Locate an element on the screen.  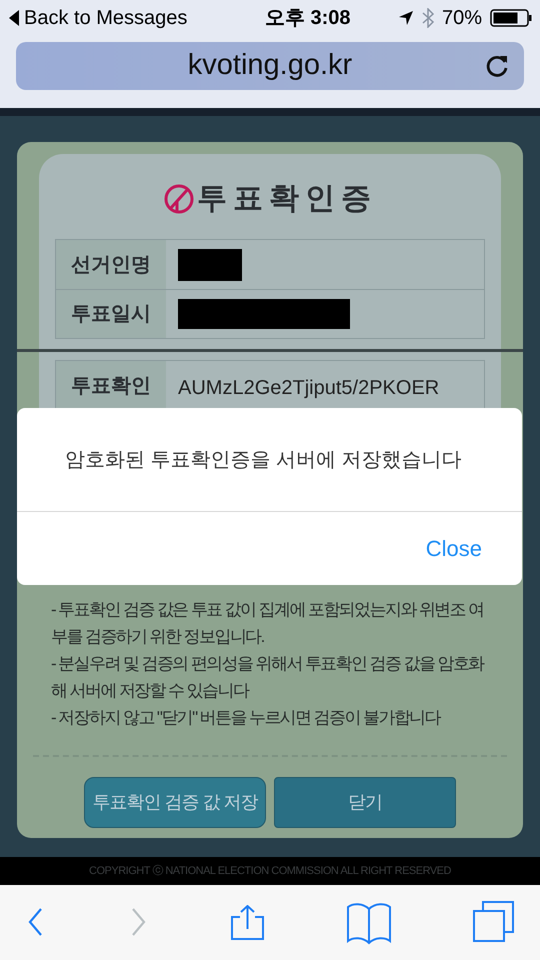
reload-icon is located at coordinates (497, 66).